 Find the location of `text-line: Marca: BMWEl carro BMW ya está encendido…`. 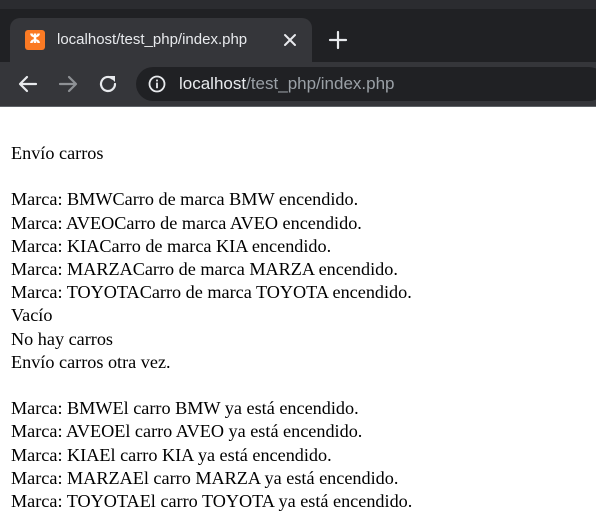

text-line: Marca: BMWEl carro BMW ya está encendido… is located at coordinates (185, 408).